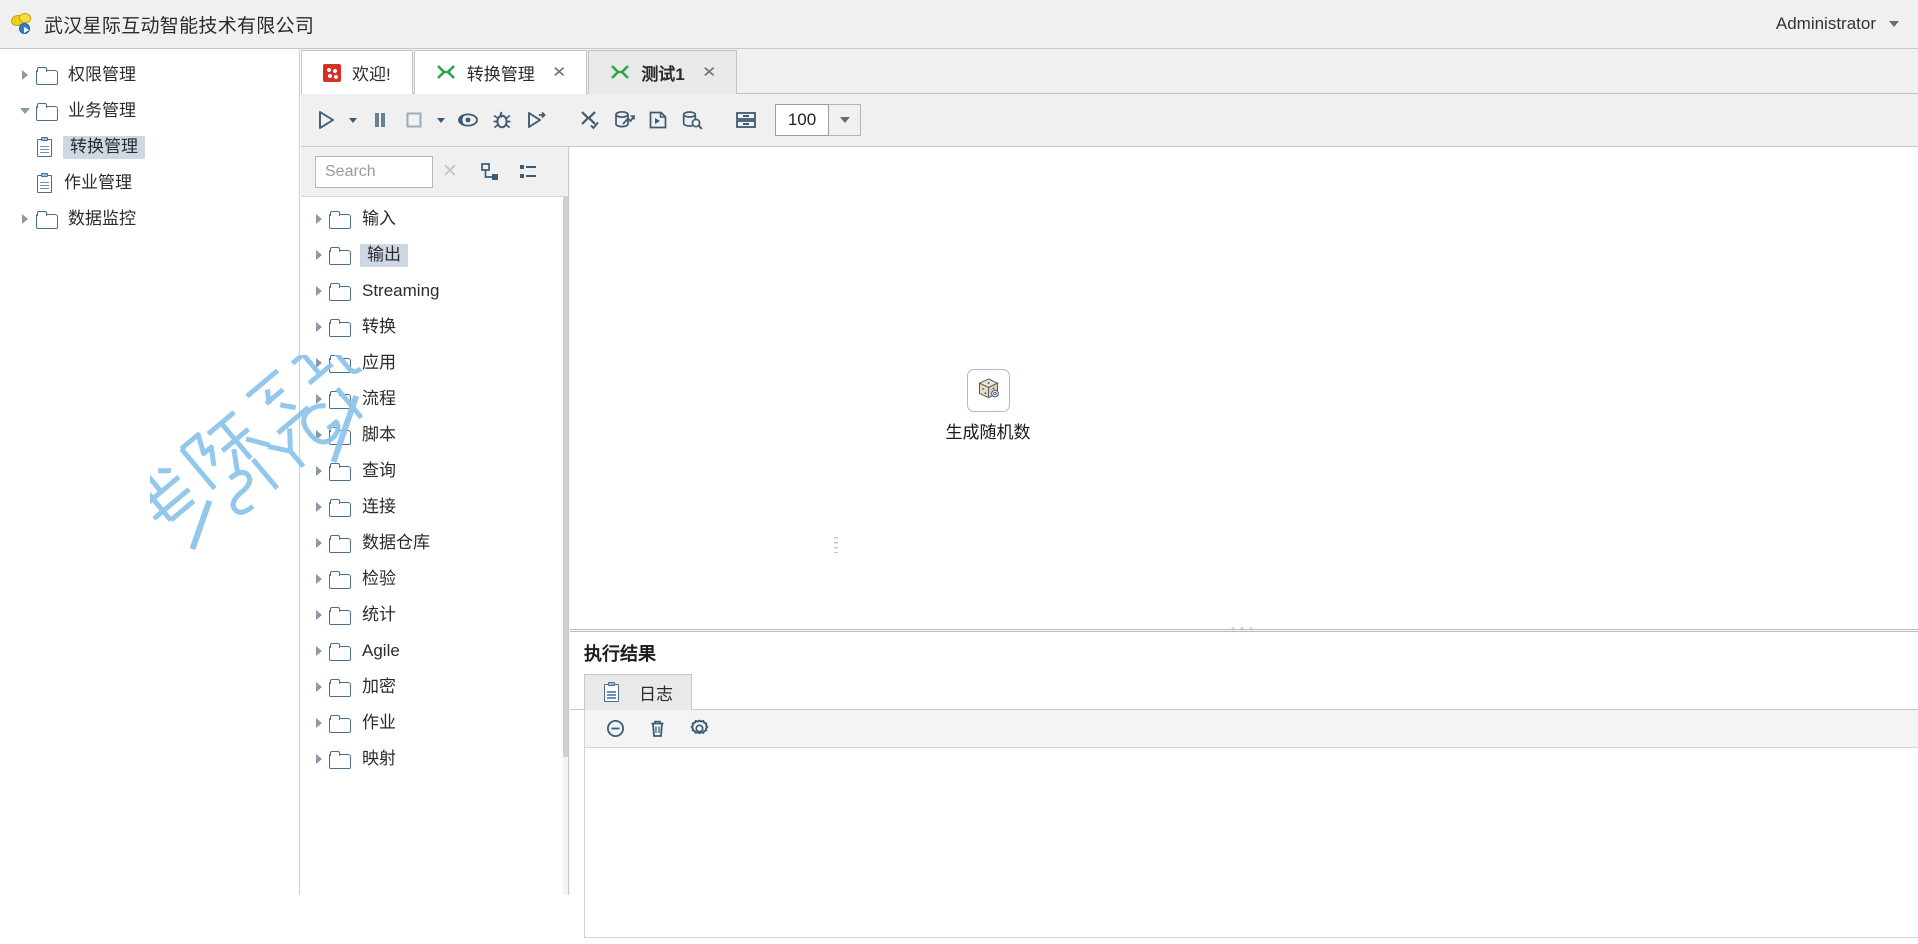 This screenshot has height=944, width=1918. I want to click on palette-item-label: 输出, so click(384, 255).